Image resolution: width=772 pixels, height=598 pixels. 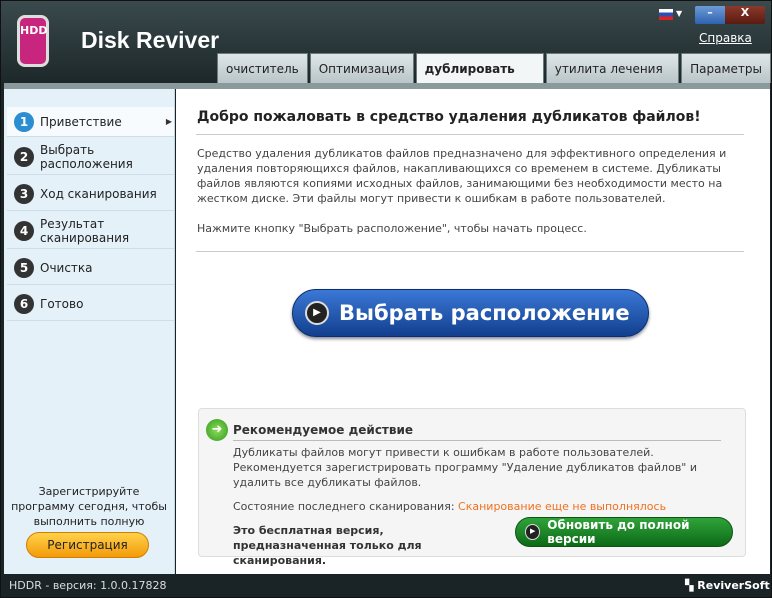 What do you see at coordinates (90, 304) in the screenshot?
I see `step-done: 6 Готово` at bounding box center [90, 304].